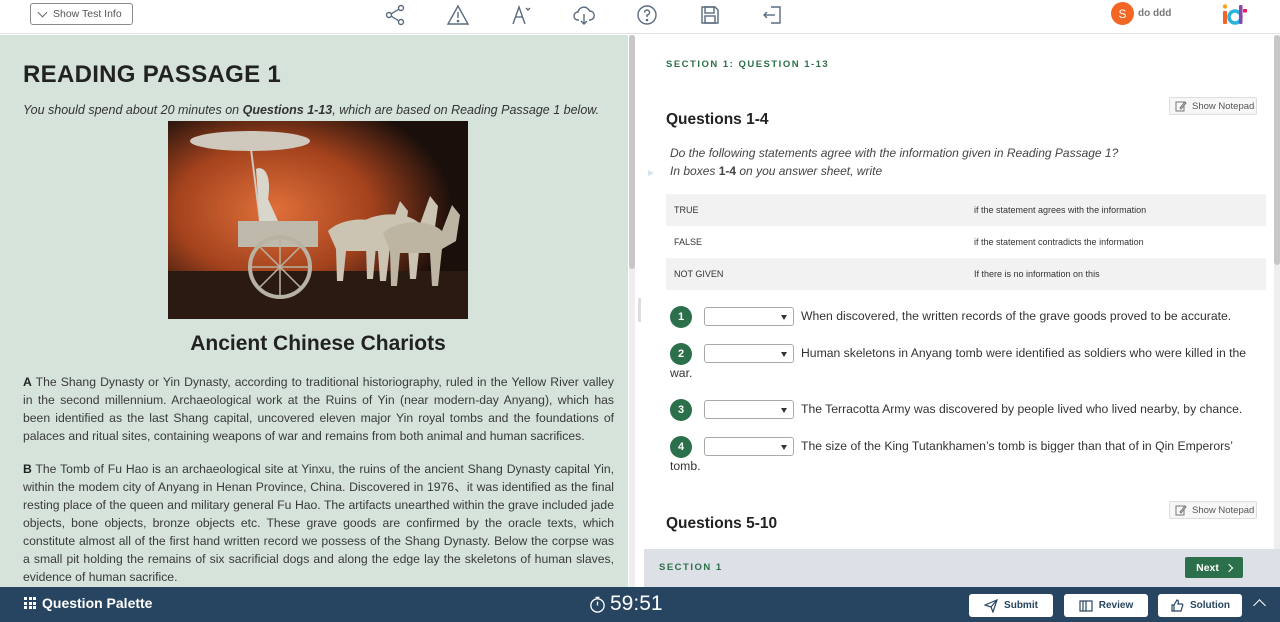 The width and height of the screenshot is (1280, 622). Describe the element at coordinates (42, 12) in the screenshot. I see `chevron-down-icon` at that location.